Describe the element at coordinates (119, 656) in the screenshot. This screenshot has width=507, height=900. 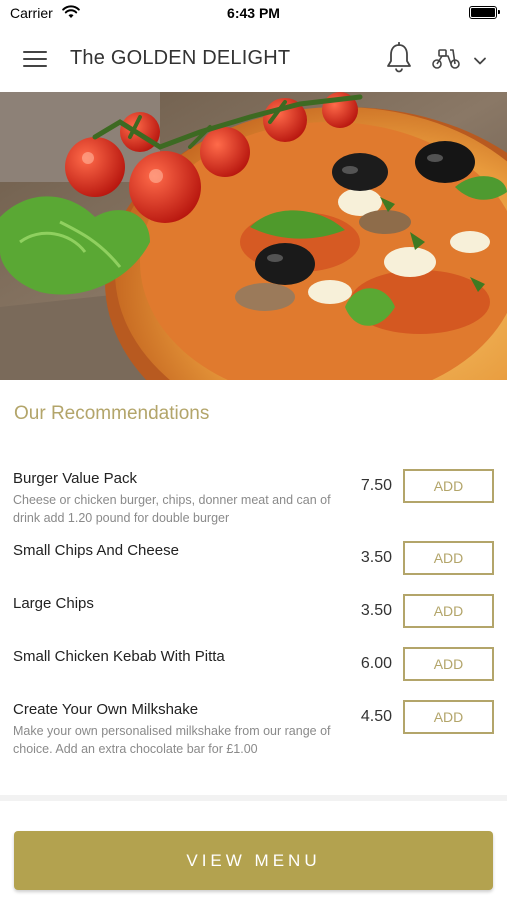
I see `item-name: Small Chicken Kebab With Pitta` at that location.